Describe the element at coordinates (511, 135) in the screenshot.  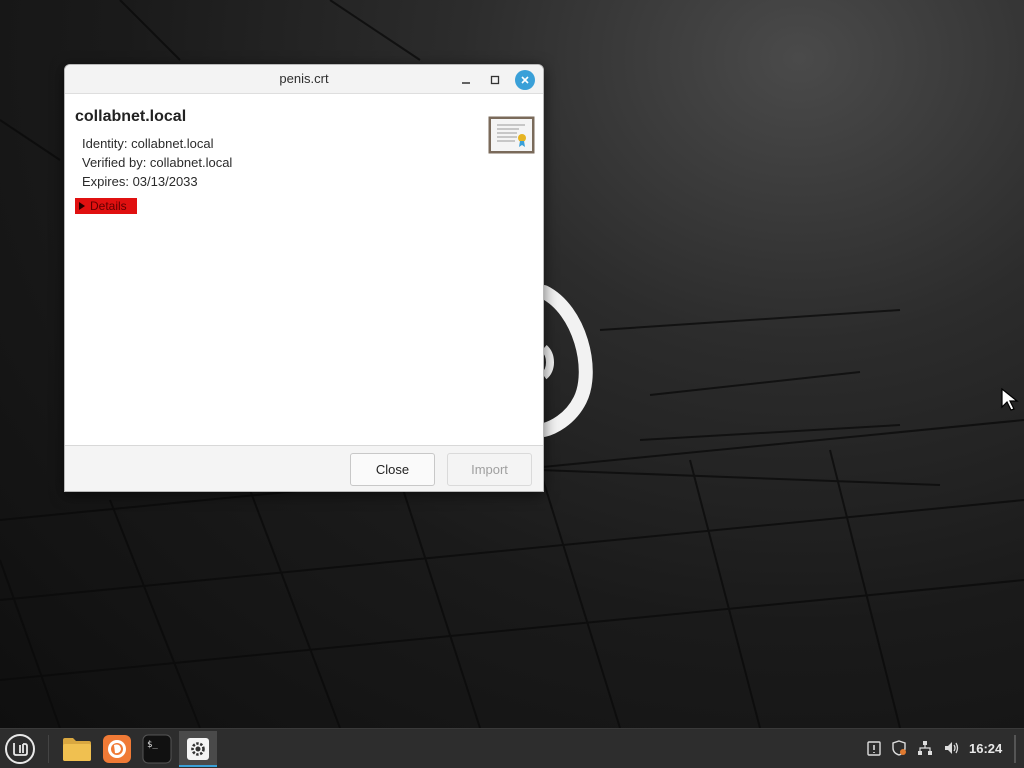
I see `certificate-icon` at that location.